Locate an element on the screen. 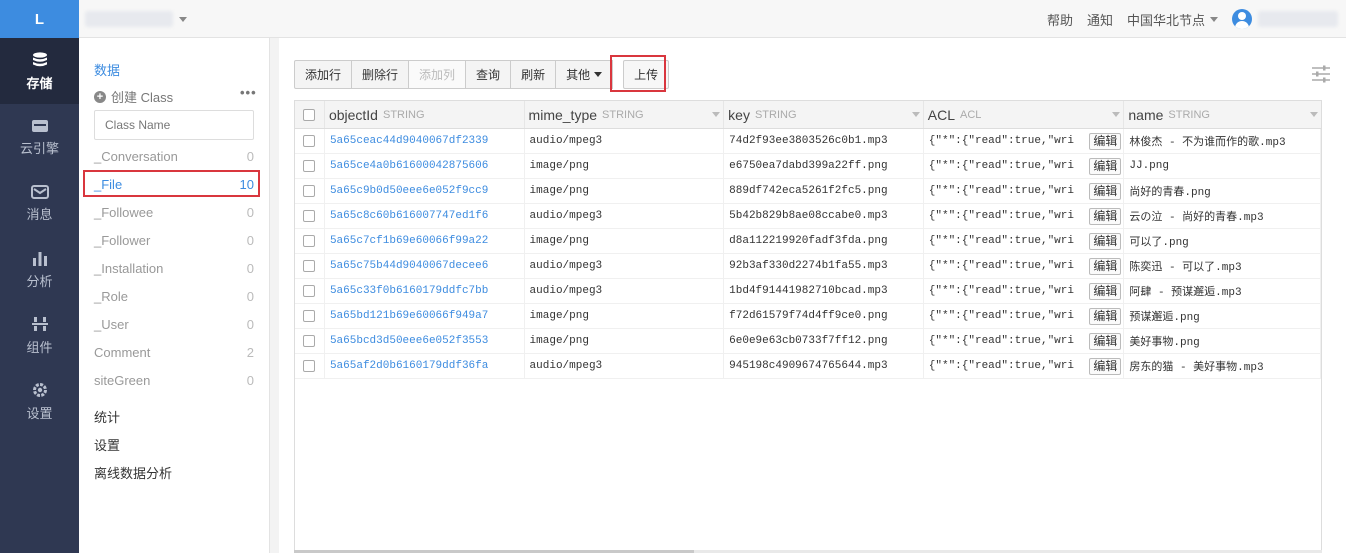 Image resolution: width=1346 pixels, height=553 pixels. class-item-installation: _Installation 0 is located at coordinates (174, 268).